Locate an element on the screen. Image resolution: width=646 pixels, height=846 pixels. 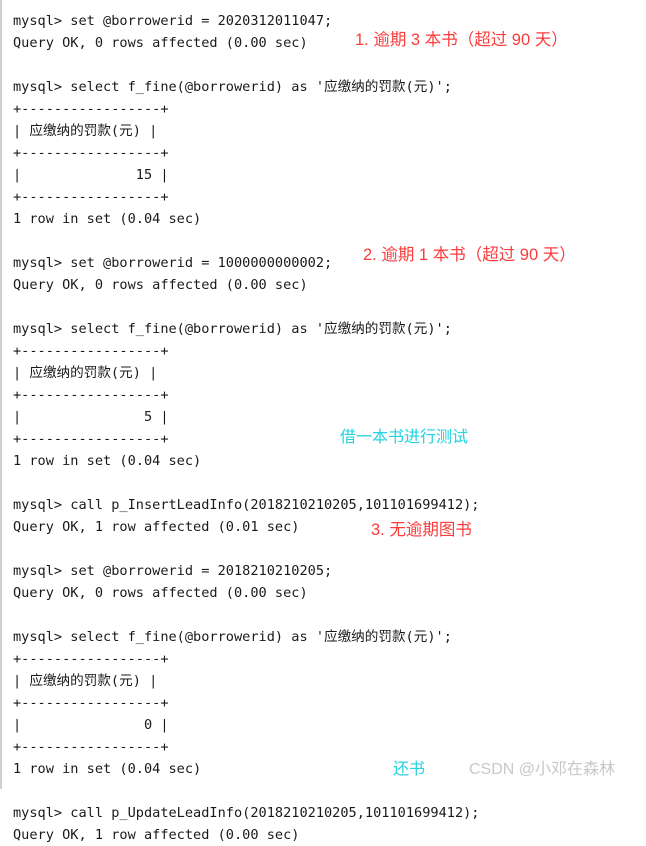
table-row: | 15 | is located at coordinates (91, 175).